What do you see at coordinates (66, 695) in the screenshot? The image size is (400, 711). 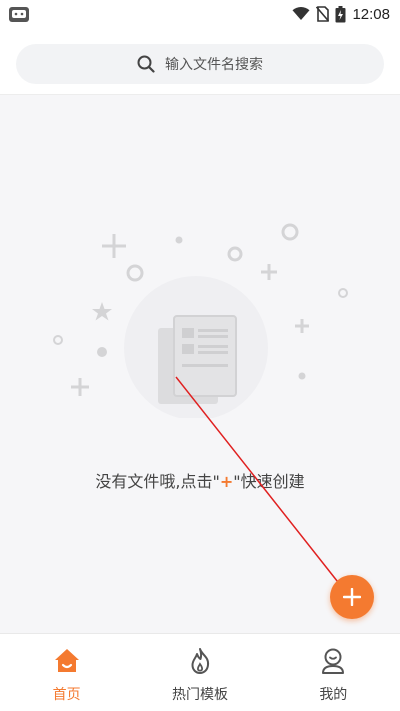 I see `nav-label-home: 首页` at bounding box center [66, 695].